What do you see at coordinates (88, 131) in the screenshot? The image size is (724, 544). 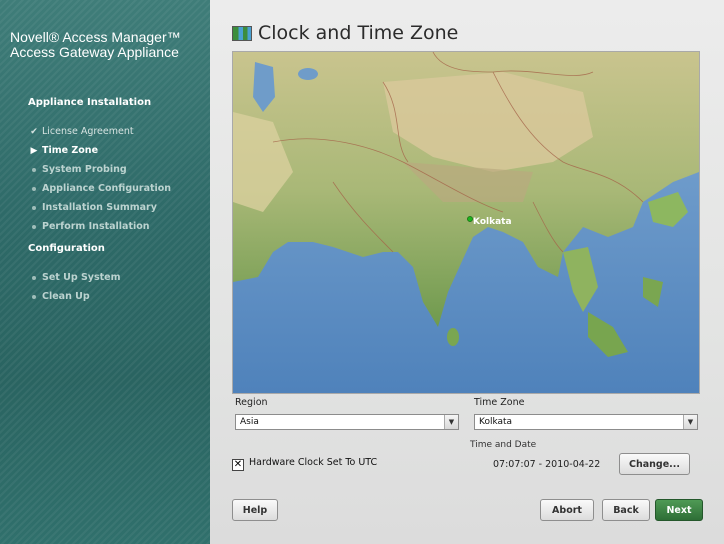 I see `sidebar-step-label: License Agreement` at bounding box center [88, 131].